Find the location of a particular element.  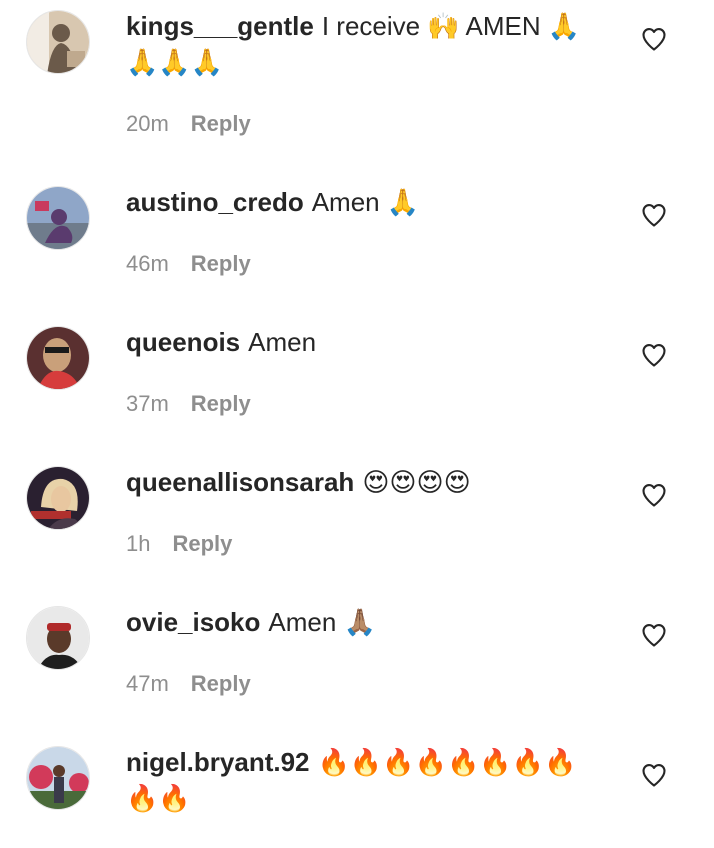

comment-username: queenois is located at coordinates (183, 342).